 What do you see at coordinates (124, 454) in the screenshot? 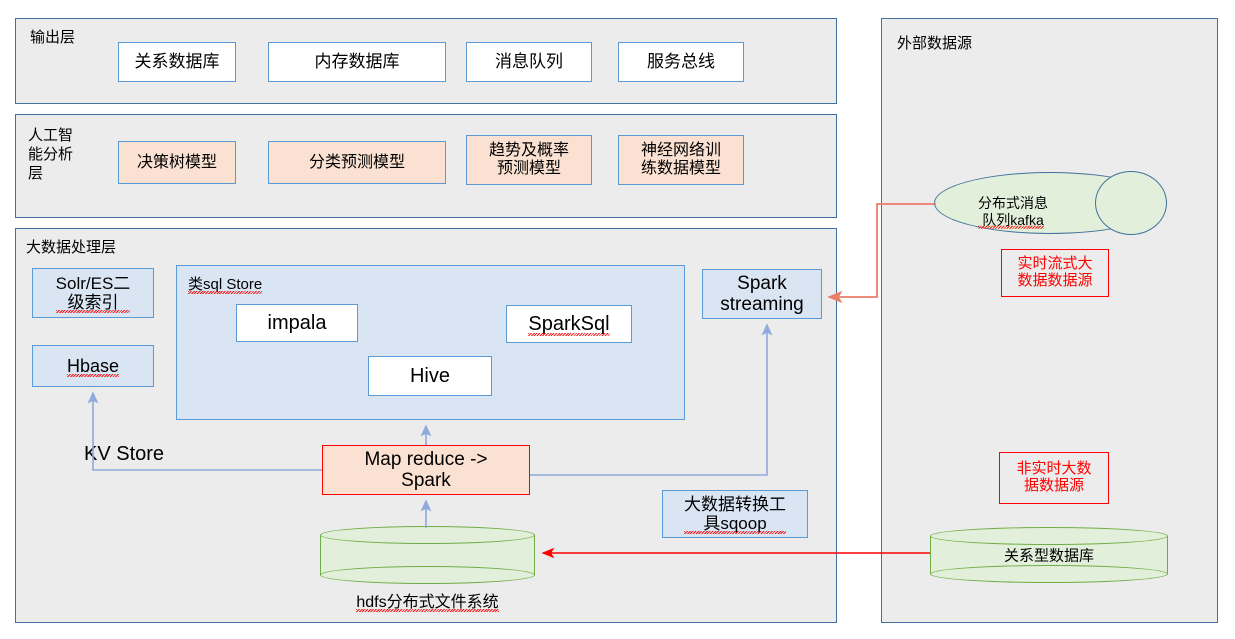
I see `kv-store-label: KV Store` at bounding box center [124, 454].